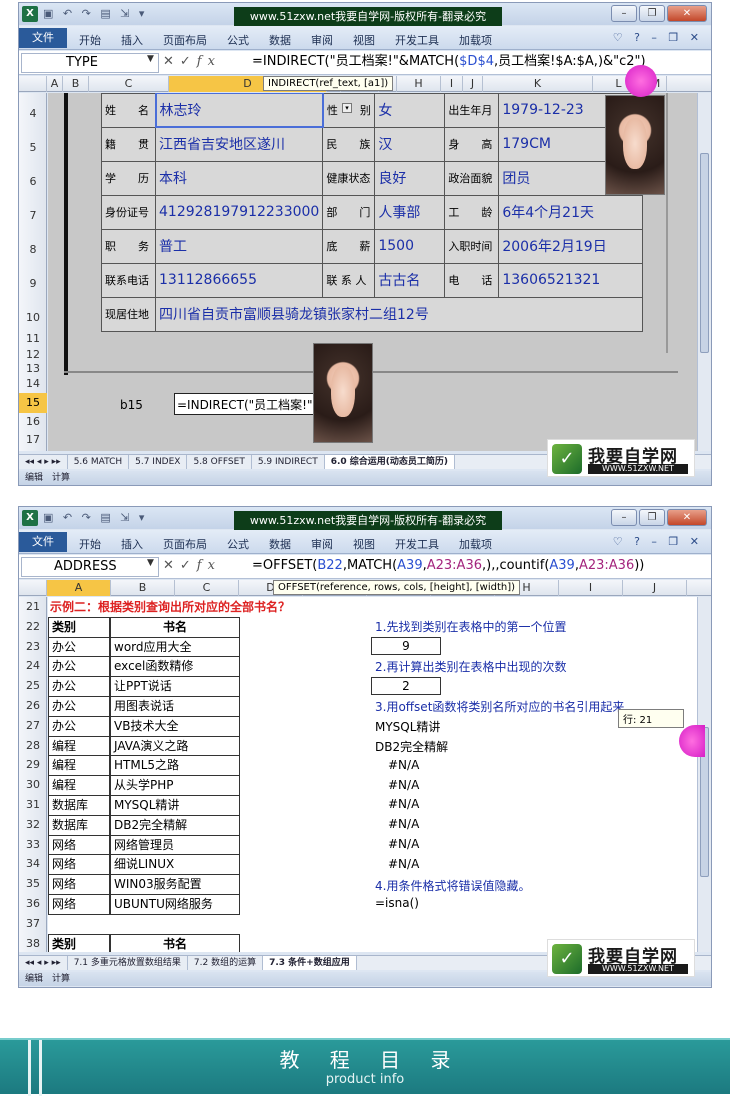  What do you see at coordinates (99, 462) in the screenshot?
I see `sheet-tab-0: 5.6 MATCH` at bounding box center [99, 462].